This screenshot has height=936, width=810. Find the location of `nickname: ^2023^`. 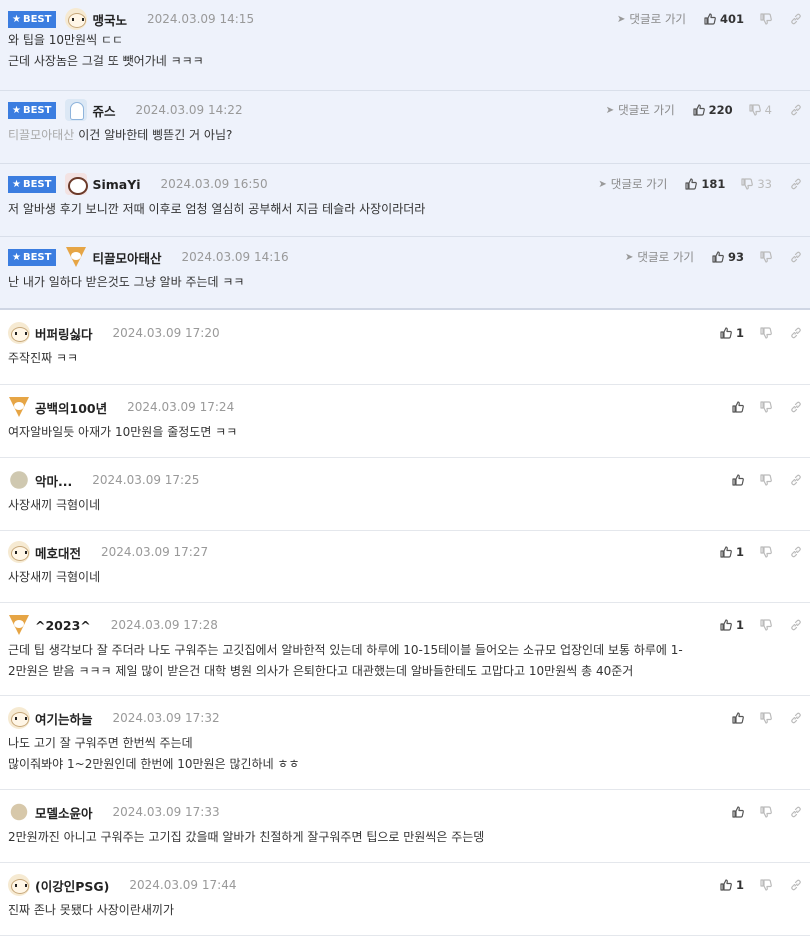

nickname: ^2023^ is located at coordinates (63, 625).